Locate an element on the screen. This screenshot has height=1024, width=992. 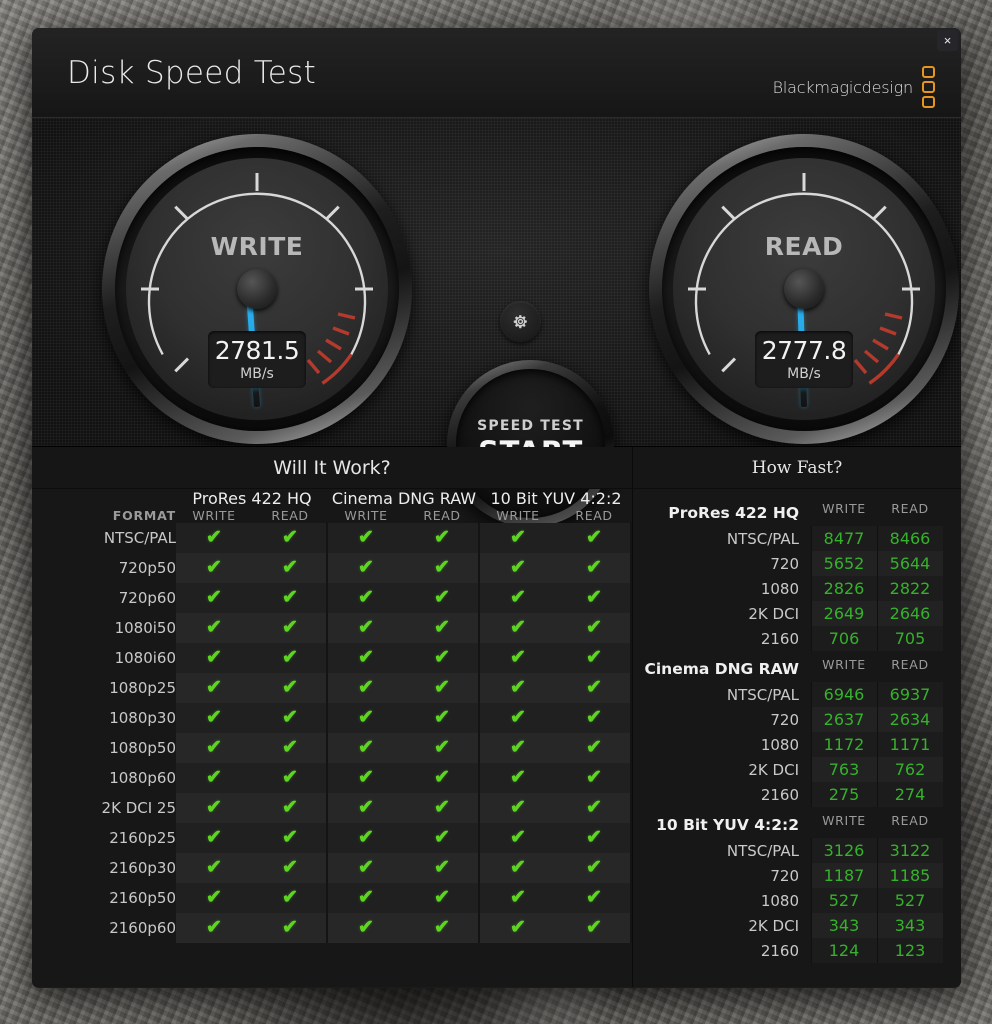
resolution-label: 2160 is located at coordinates (779, 638).